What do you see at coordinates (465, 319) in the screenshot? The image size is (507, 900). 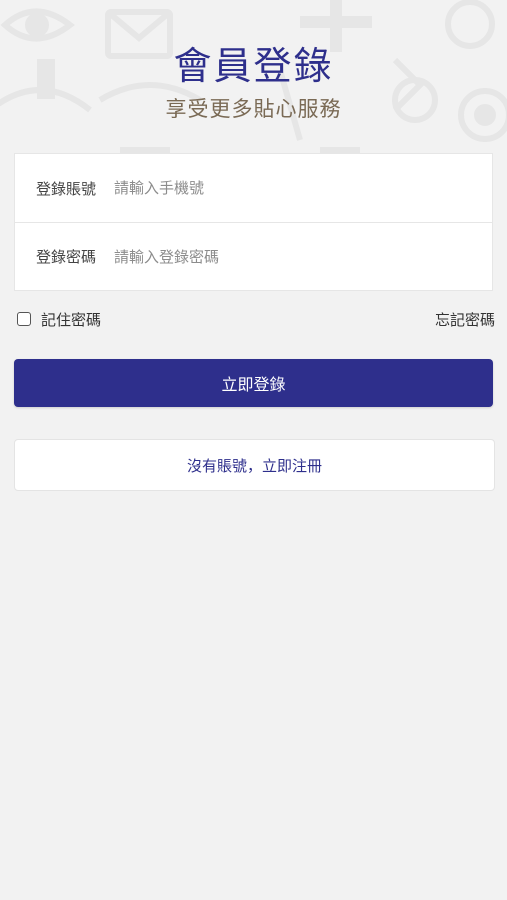 I see `forgot-password-link: 忘記密碼` at bounding box center [465, 319].